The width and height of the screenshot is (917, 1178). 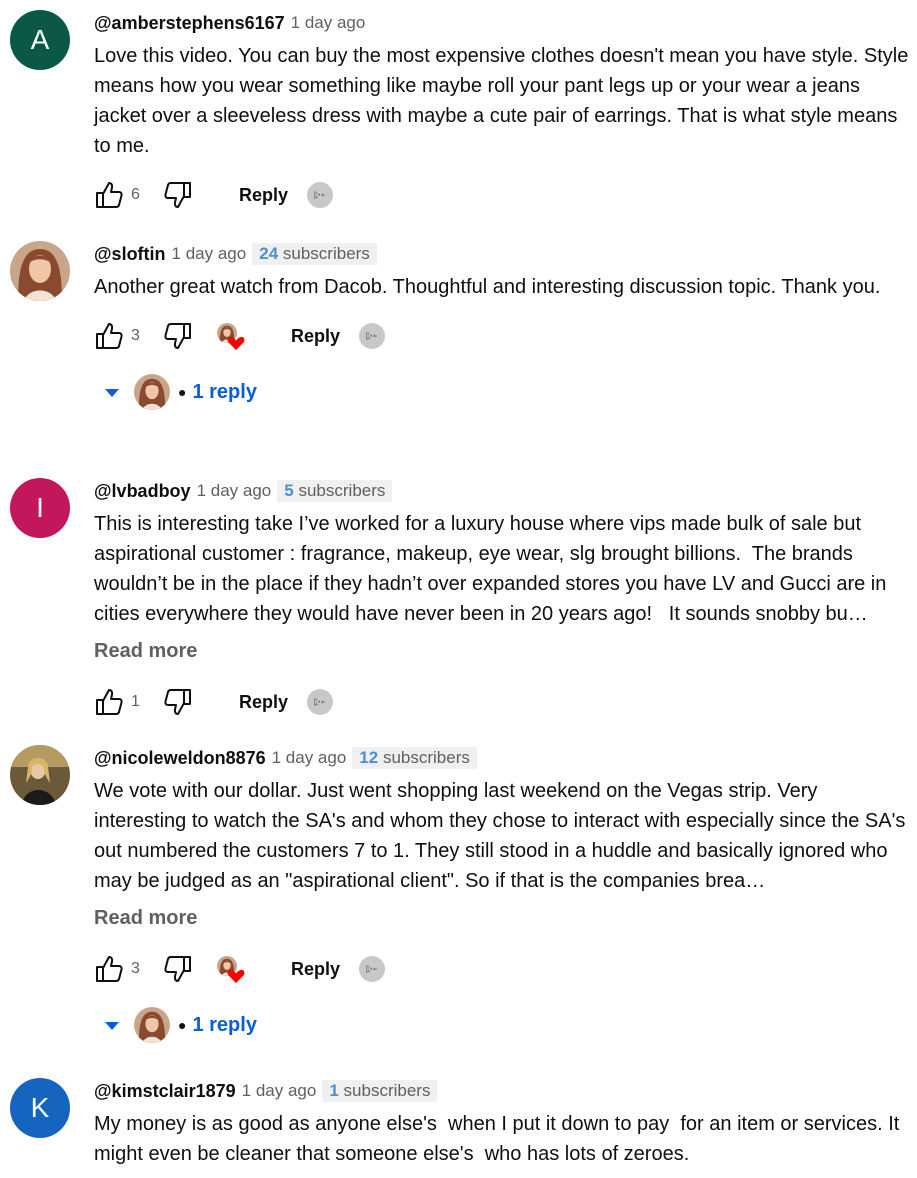 What do you see at coordinates (165, 1091) in the screenshot?
I see `comment-author: @kimstclair1879` at bounding box center [165, 1091].